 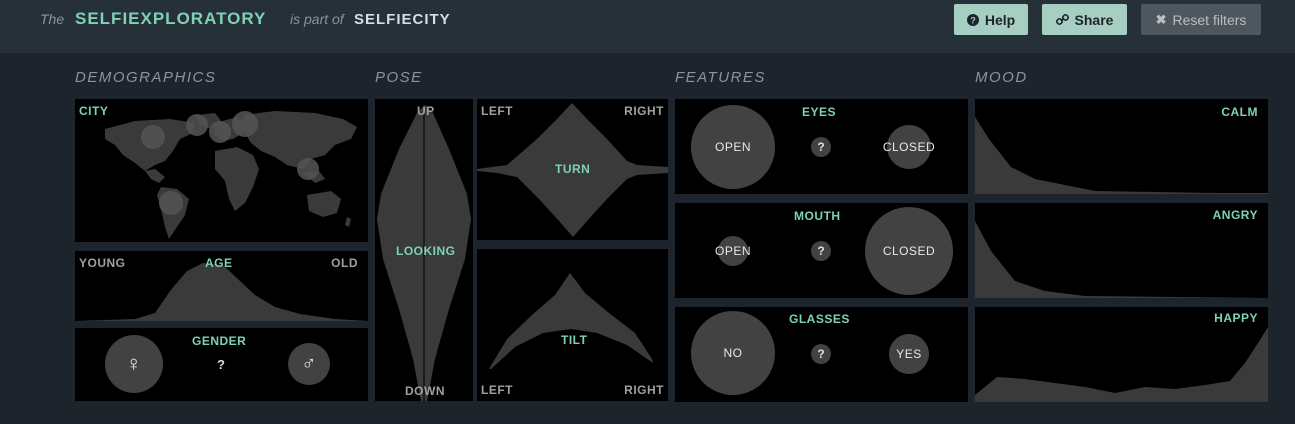 I want to click on looking-panel: UP LOOKING DOWN, so click(x=424, y=250).